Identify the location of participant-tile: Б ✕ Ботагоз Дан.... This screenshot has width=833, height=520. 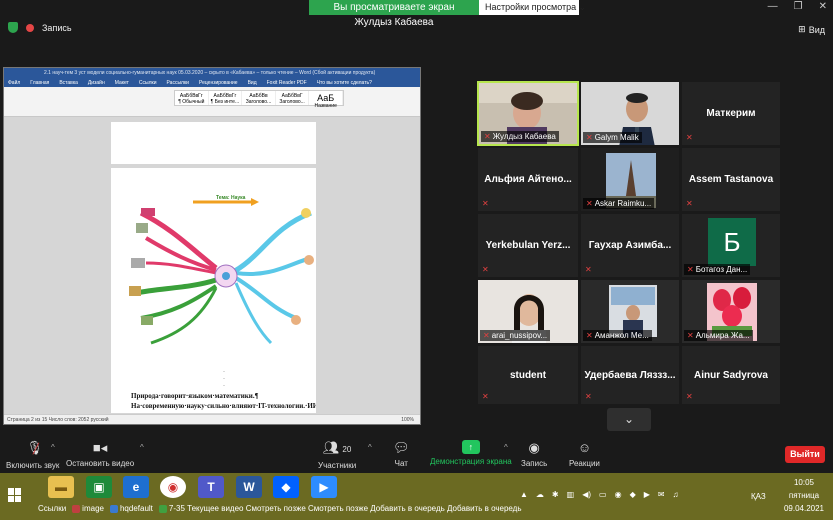
(731, 245).